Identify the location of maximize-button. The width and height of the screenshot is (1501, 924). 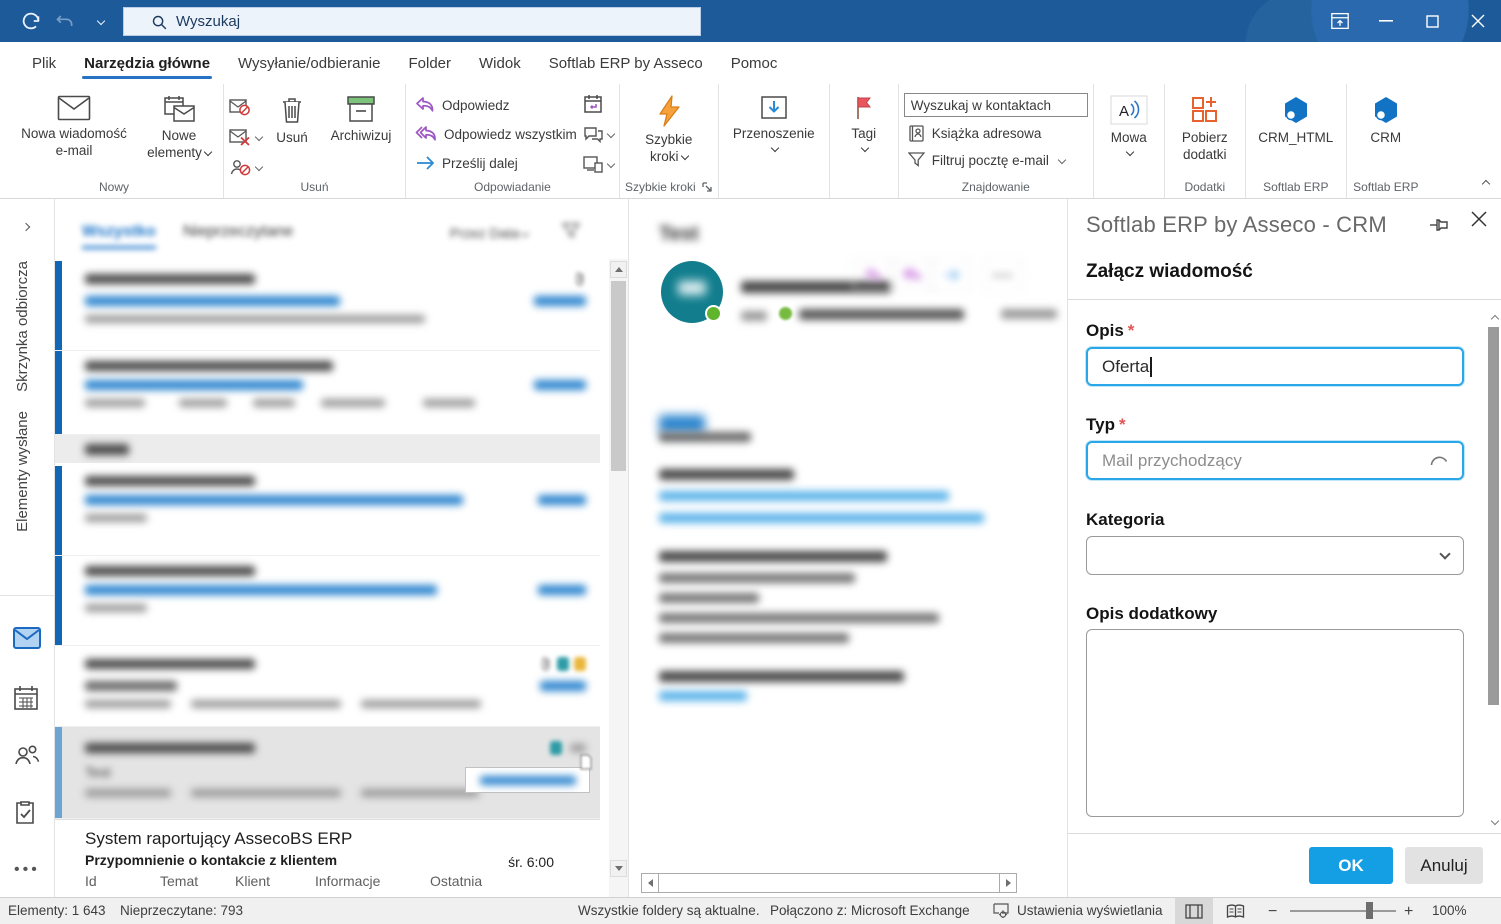
(1432, 21).